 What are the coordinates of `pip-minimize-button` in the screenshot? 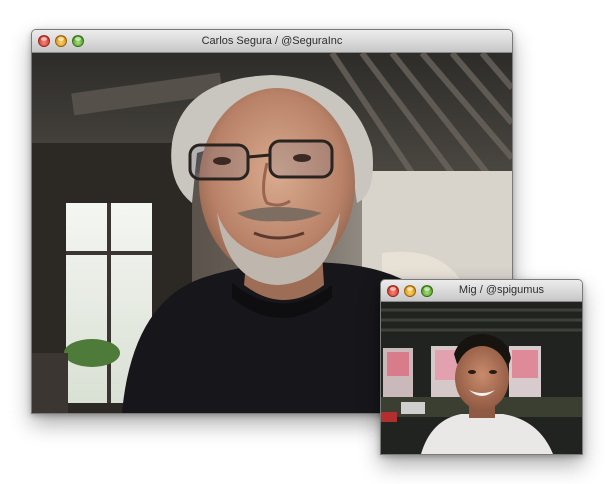 It's located at (410, 290).